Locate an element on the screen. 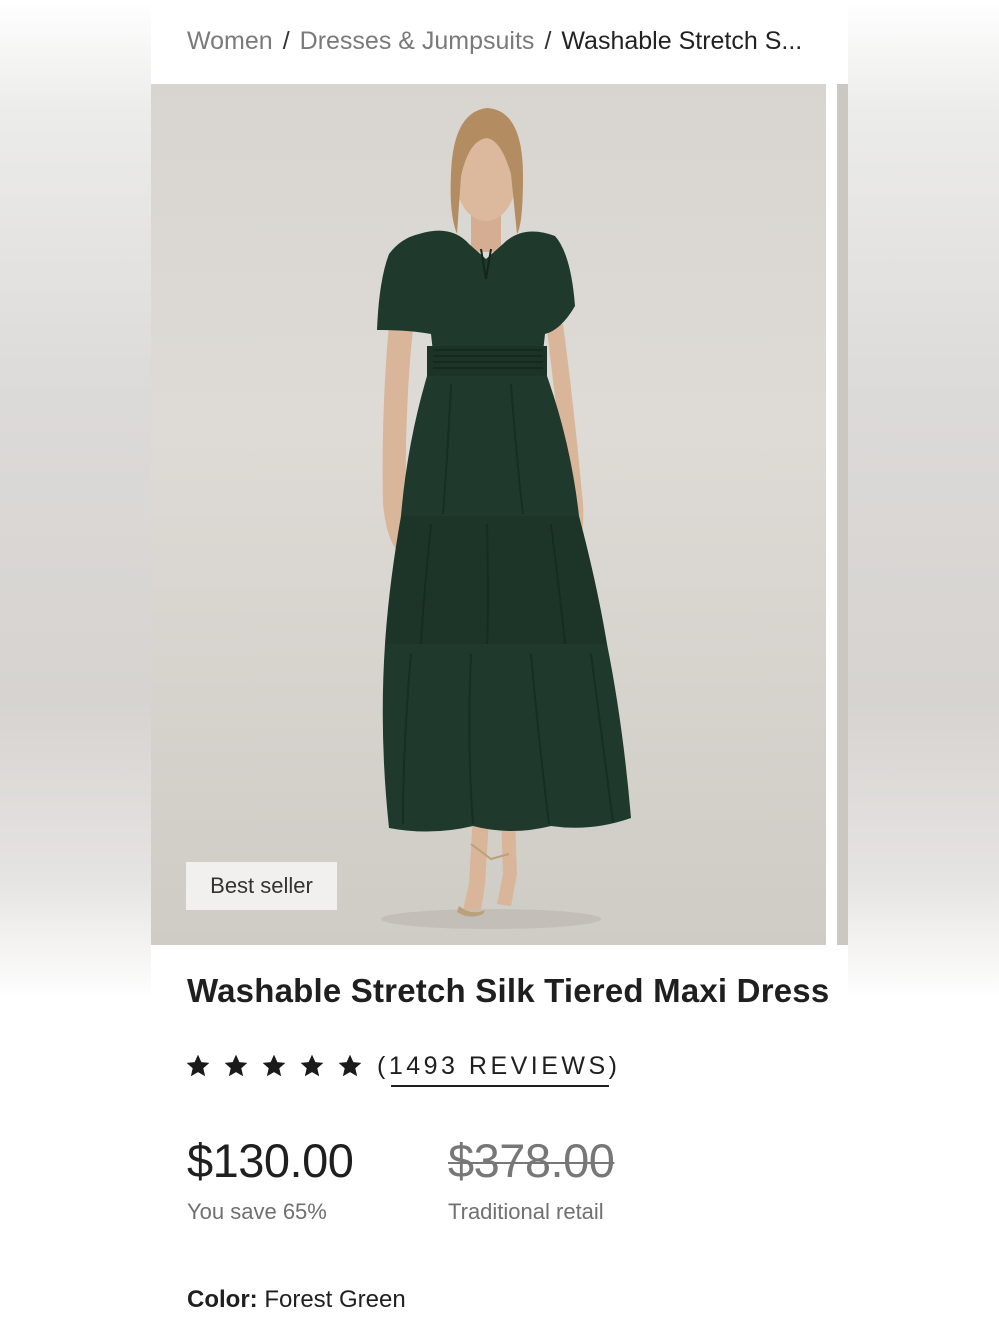 The height and width of the screenshot is (1333, 999). breadcrumb-women: Women is located at coordinates (230, 41).